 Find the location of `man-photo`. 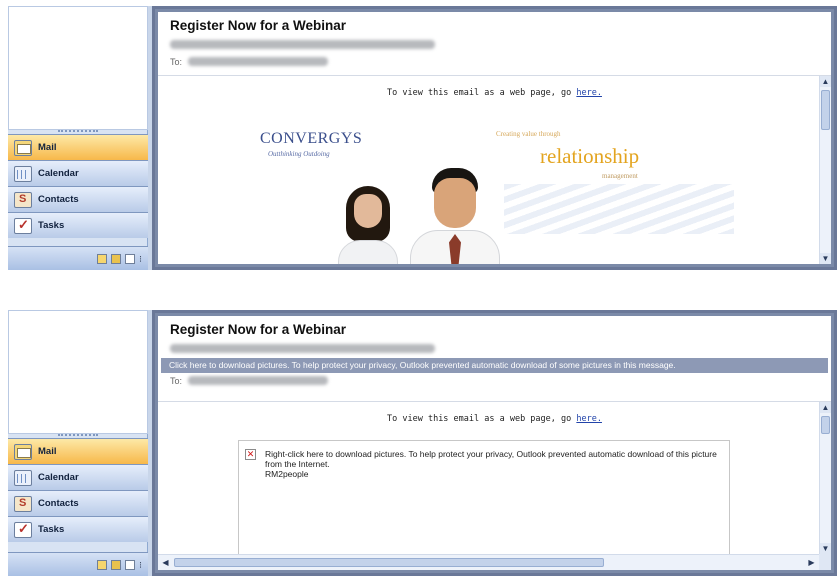

man-photo is located at coordinates (455, 216).